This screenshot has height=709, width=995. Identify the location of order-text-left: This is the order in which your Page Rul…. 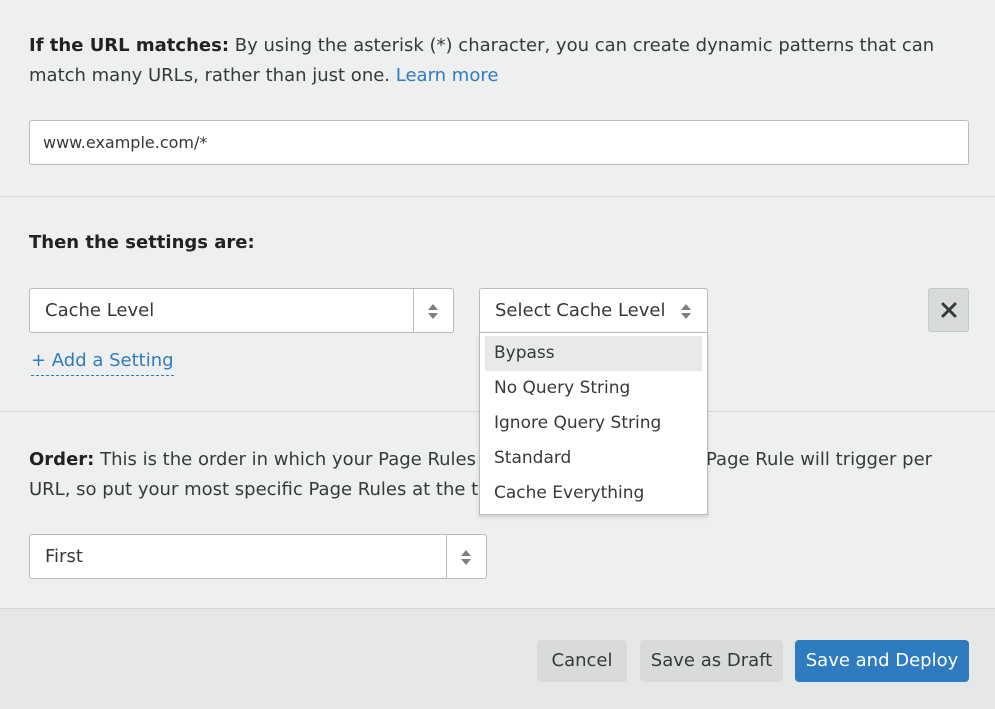
(295, 459).